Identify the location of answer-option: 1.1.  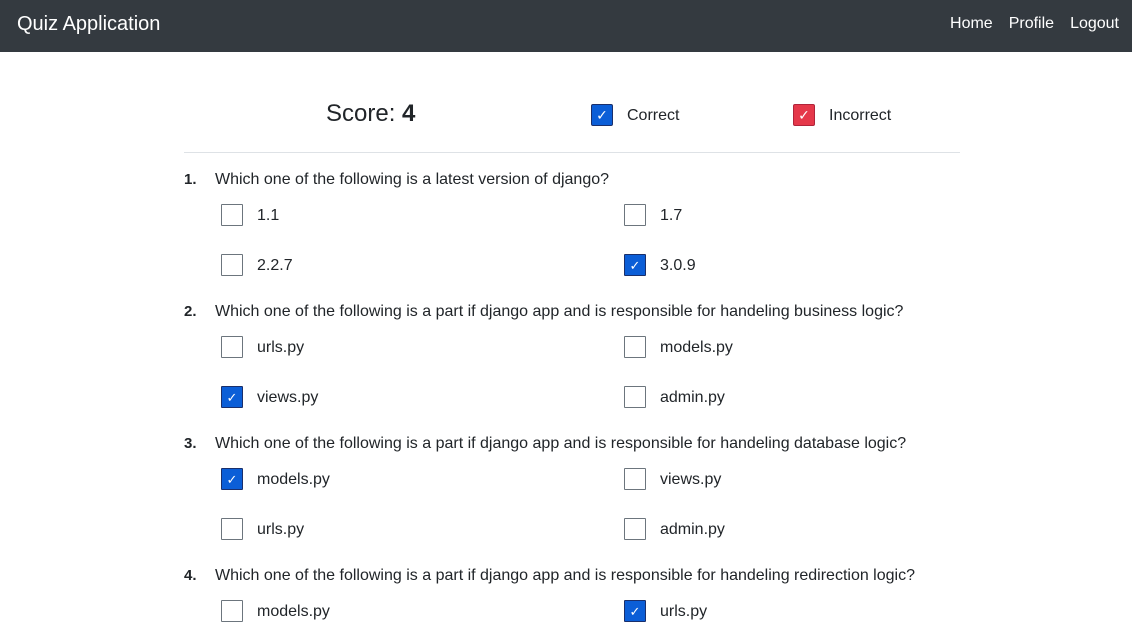
(250, 215).